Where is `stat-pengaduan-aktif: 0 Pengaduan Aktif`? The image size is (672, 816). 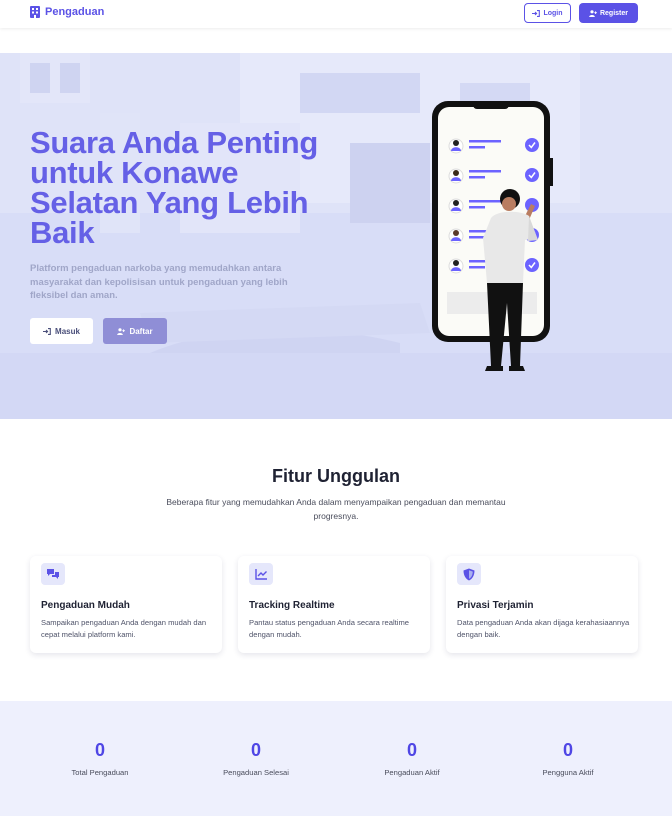
stat-pengaduan-aktif: 0 Pengaduan Aktif is located at coordinates (412, 758).